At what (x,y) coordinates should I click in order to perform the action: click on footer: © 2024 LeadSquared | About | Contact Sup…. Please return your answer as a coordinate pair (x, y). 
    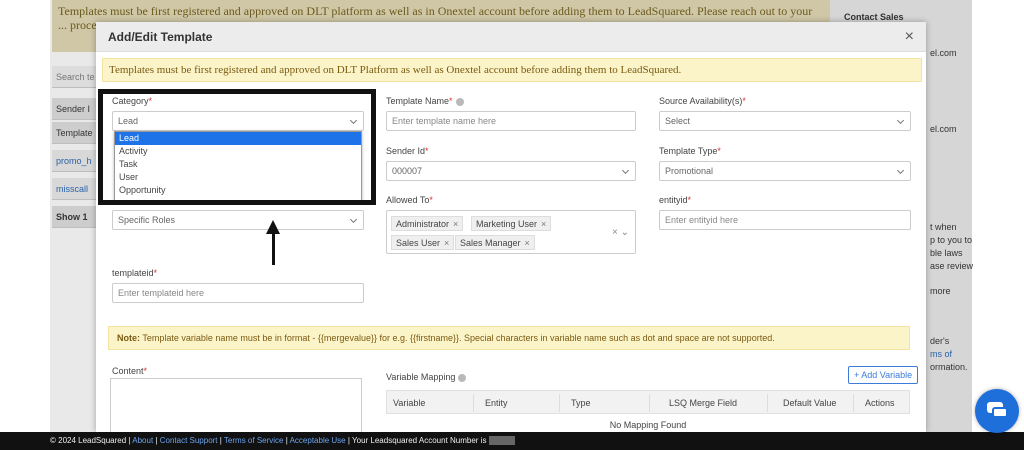
    Looking at the image, I should click on (512, 441).